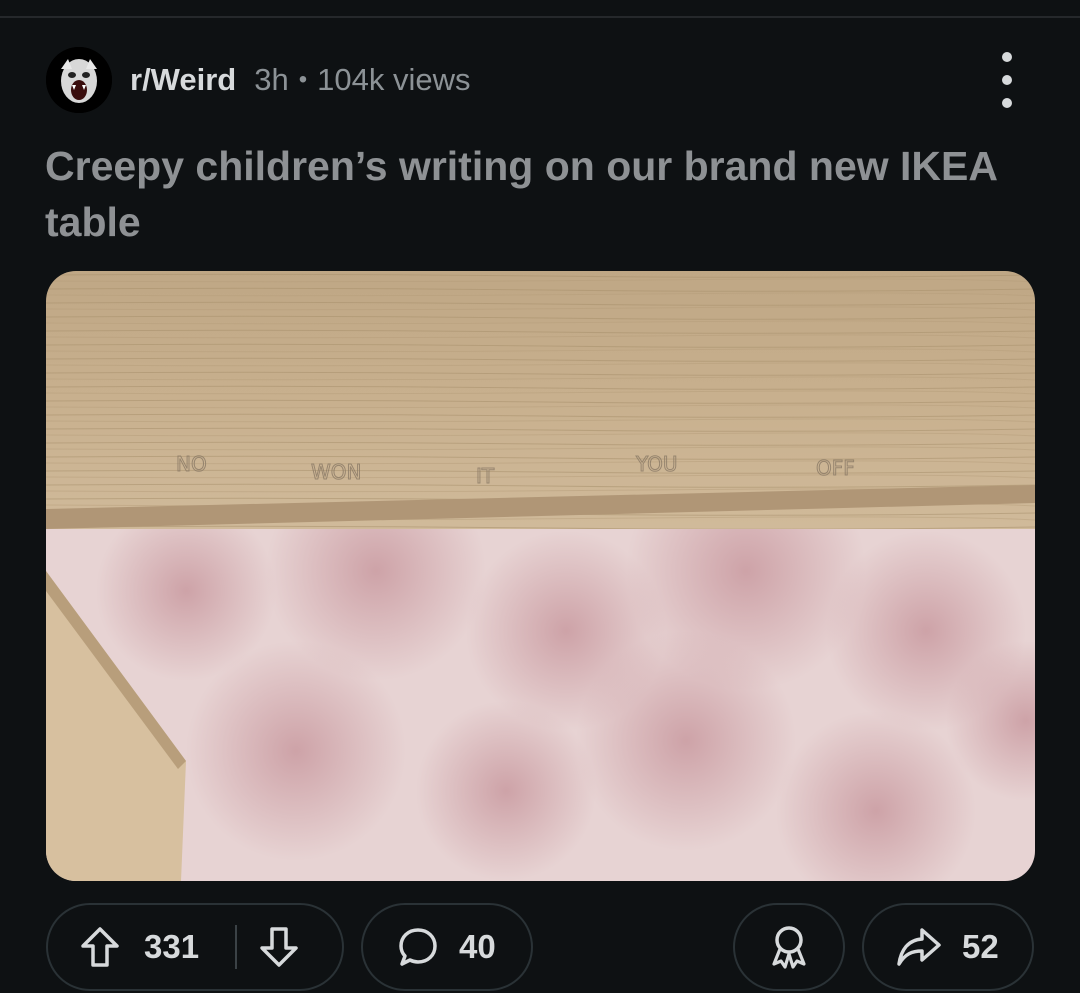 This screenshot has height=993, width=1080. I want to click on view-count: 104k views, so click(394, 79).